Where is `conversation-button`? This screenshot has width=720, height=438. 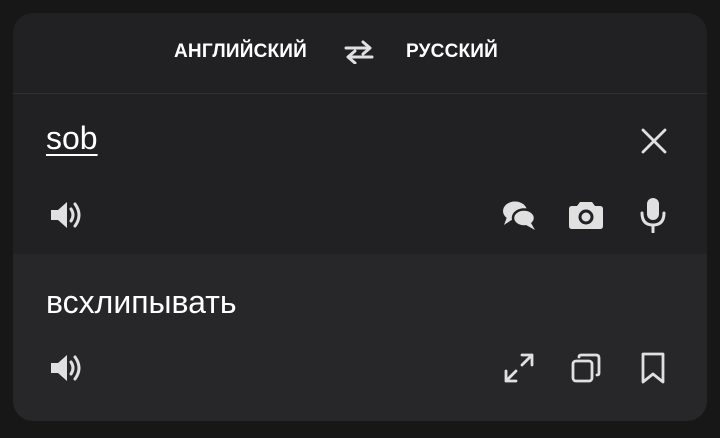 conversation-button is located at coordinates (519, 215).